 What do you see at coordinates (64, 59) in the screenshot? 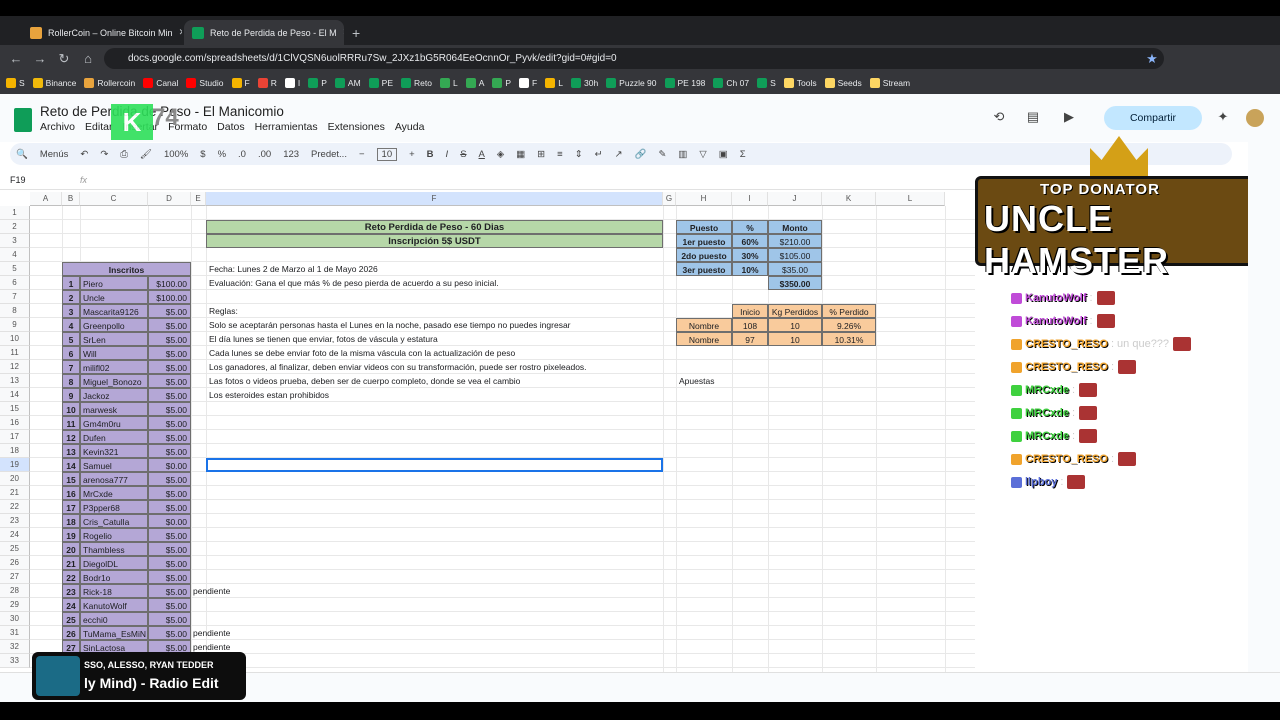
I see `reload-icon: ↻` at bounding box center [64, 59].